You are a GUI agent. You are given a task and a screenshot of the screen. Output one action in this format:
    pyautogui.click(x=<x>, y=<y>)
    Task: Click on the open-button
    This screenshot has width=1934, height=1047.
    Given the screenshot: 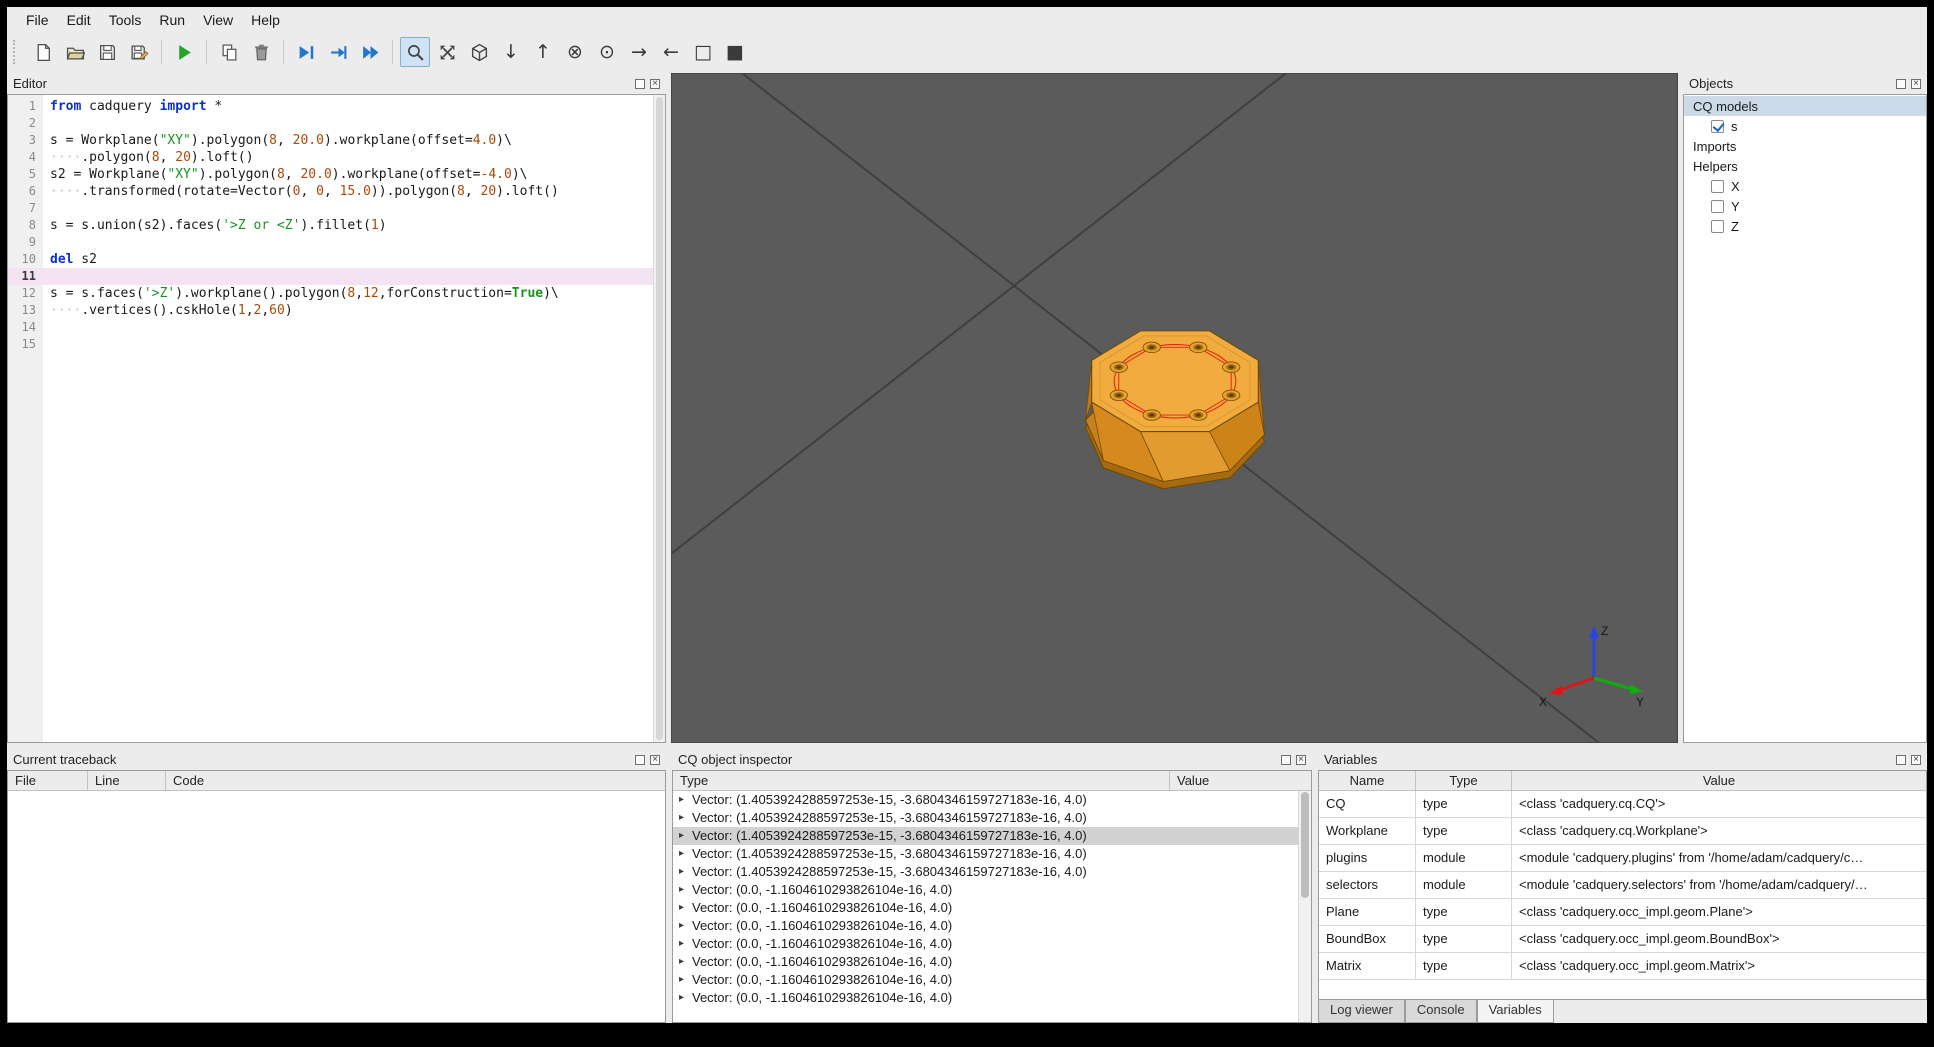 What is the action you would take?
    pyautogui.click(x=75, y=52)
    